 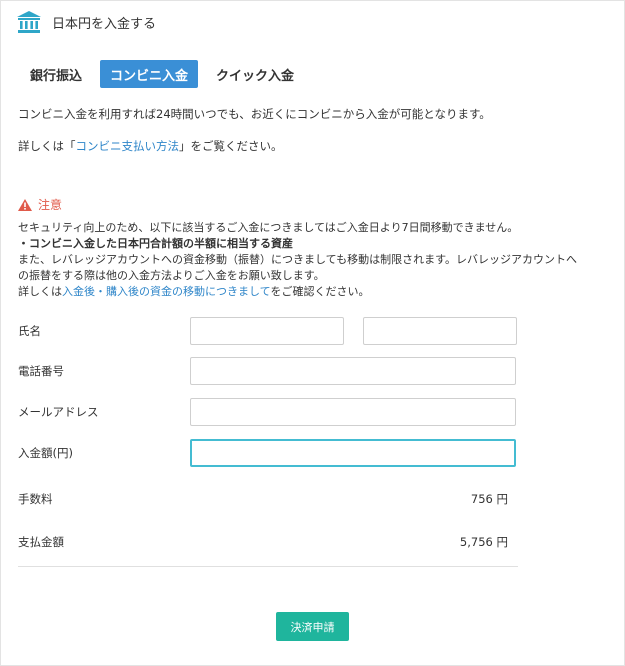 I want to click on caution-line-5-prefix: 詳しくは, so click(x=40, y=291).